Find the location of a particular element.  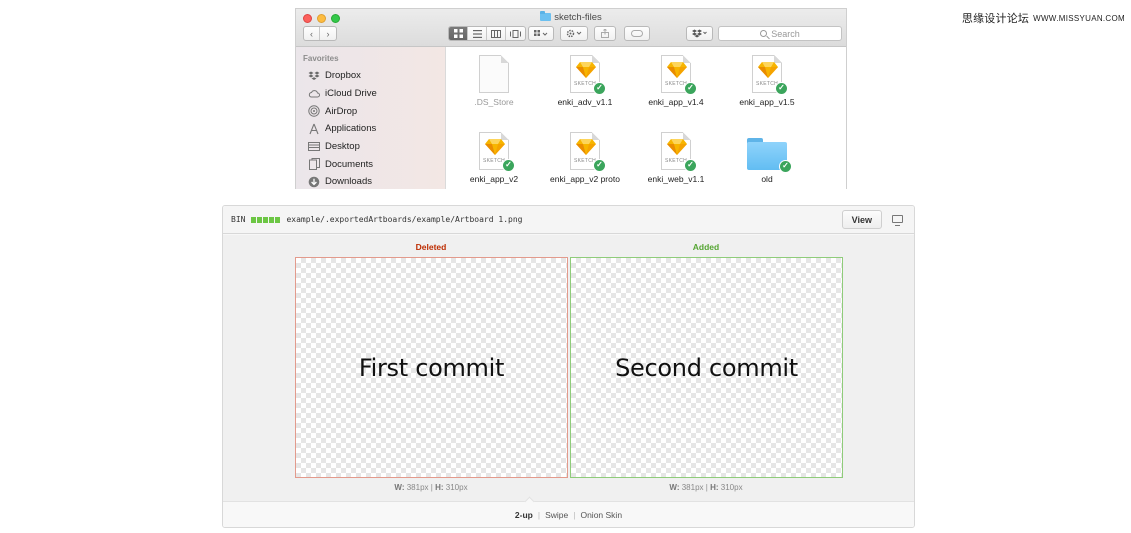

forward-button: › is located at coordinates (328, 33).